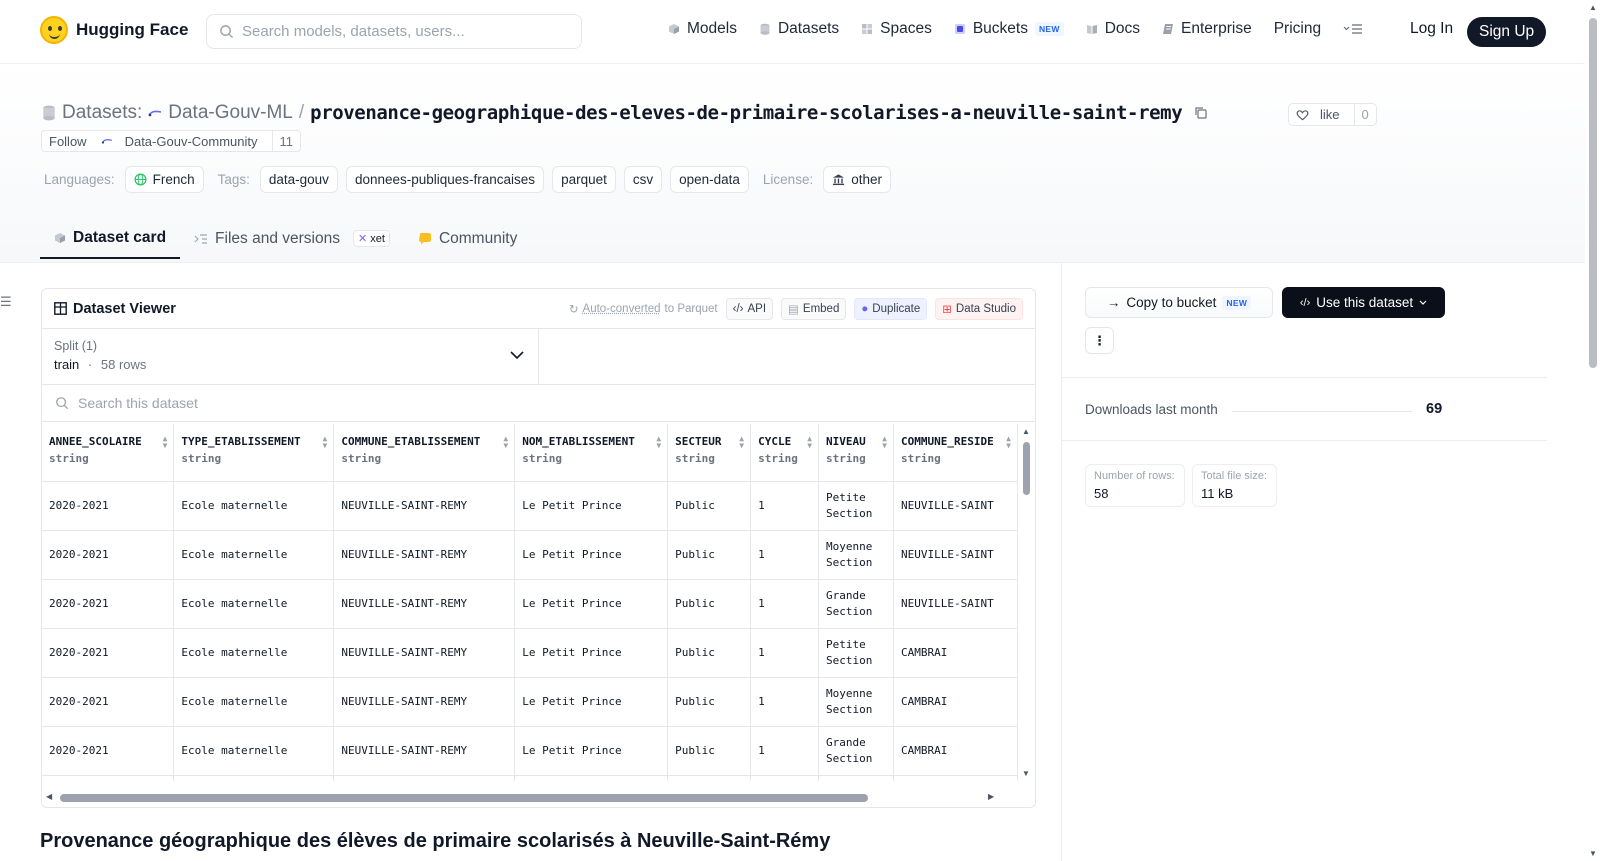  Describe the element at coordinates (191, 141) in the screenshot. I see `org-name: Data-Gouv-Community` at that location.